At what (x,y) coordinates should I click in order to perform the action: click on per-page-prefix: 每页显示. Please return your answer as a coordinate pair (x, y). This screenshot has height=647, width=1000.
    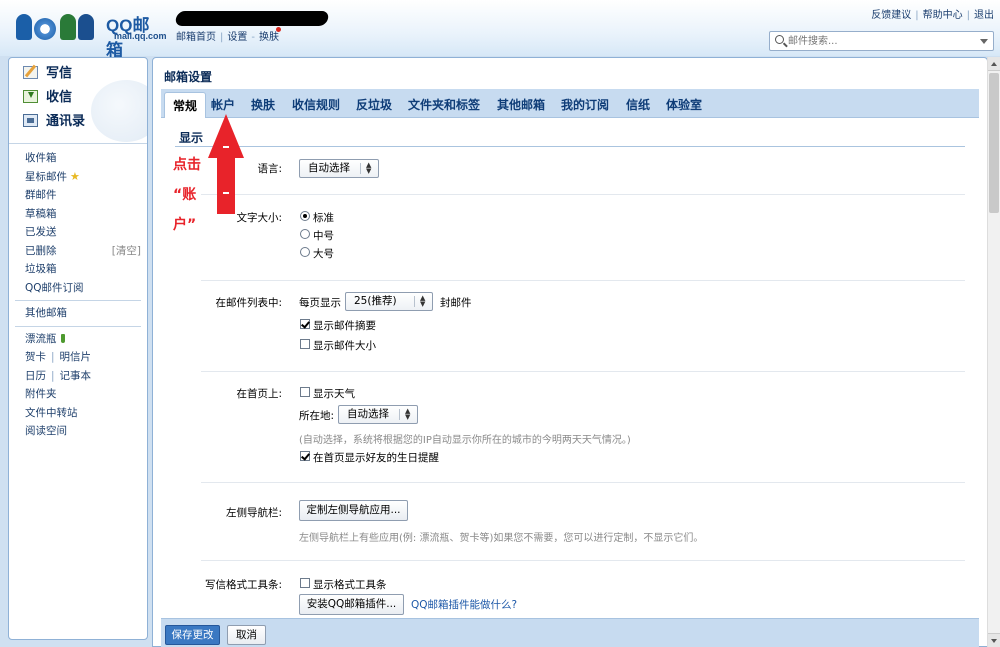
    Looking at the image, I should click on (320, 303).